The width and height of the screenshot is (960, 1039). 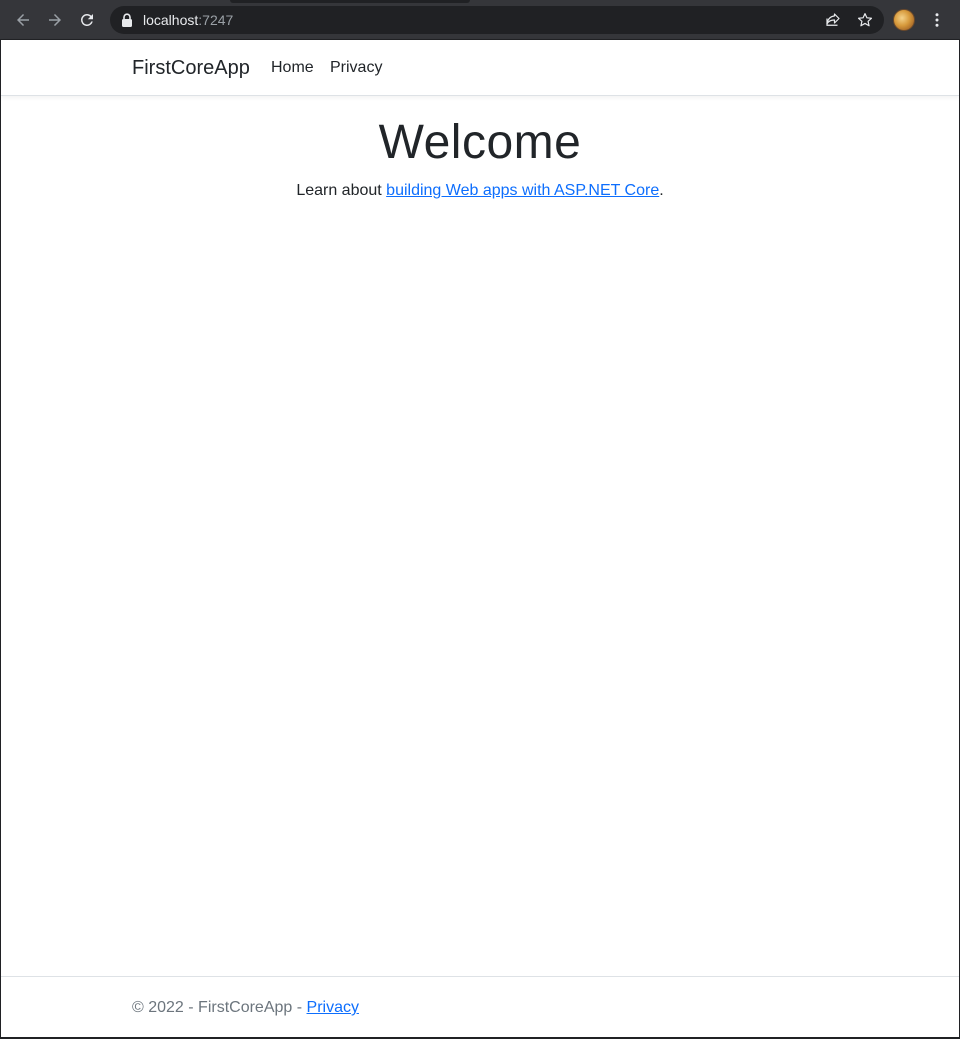 What do you see at coordinates (219, 1007) in the screenshot?
I see `footer-copyright: © 2022 - FirstCoreApp -` at bounding box center [219, 1007].